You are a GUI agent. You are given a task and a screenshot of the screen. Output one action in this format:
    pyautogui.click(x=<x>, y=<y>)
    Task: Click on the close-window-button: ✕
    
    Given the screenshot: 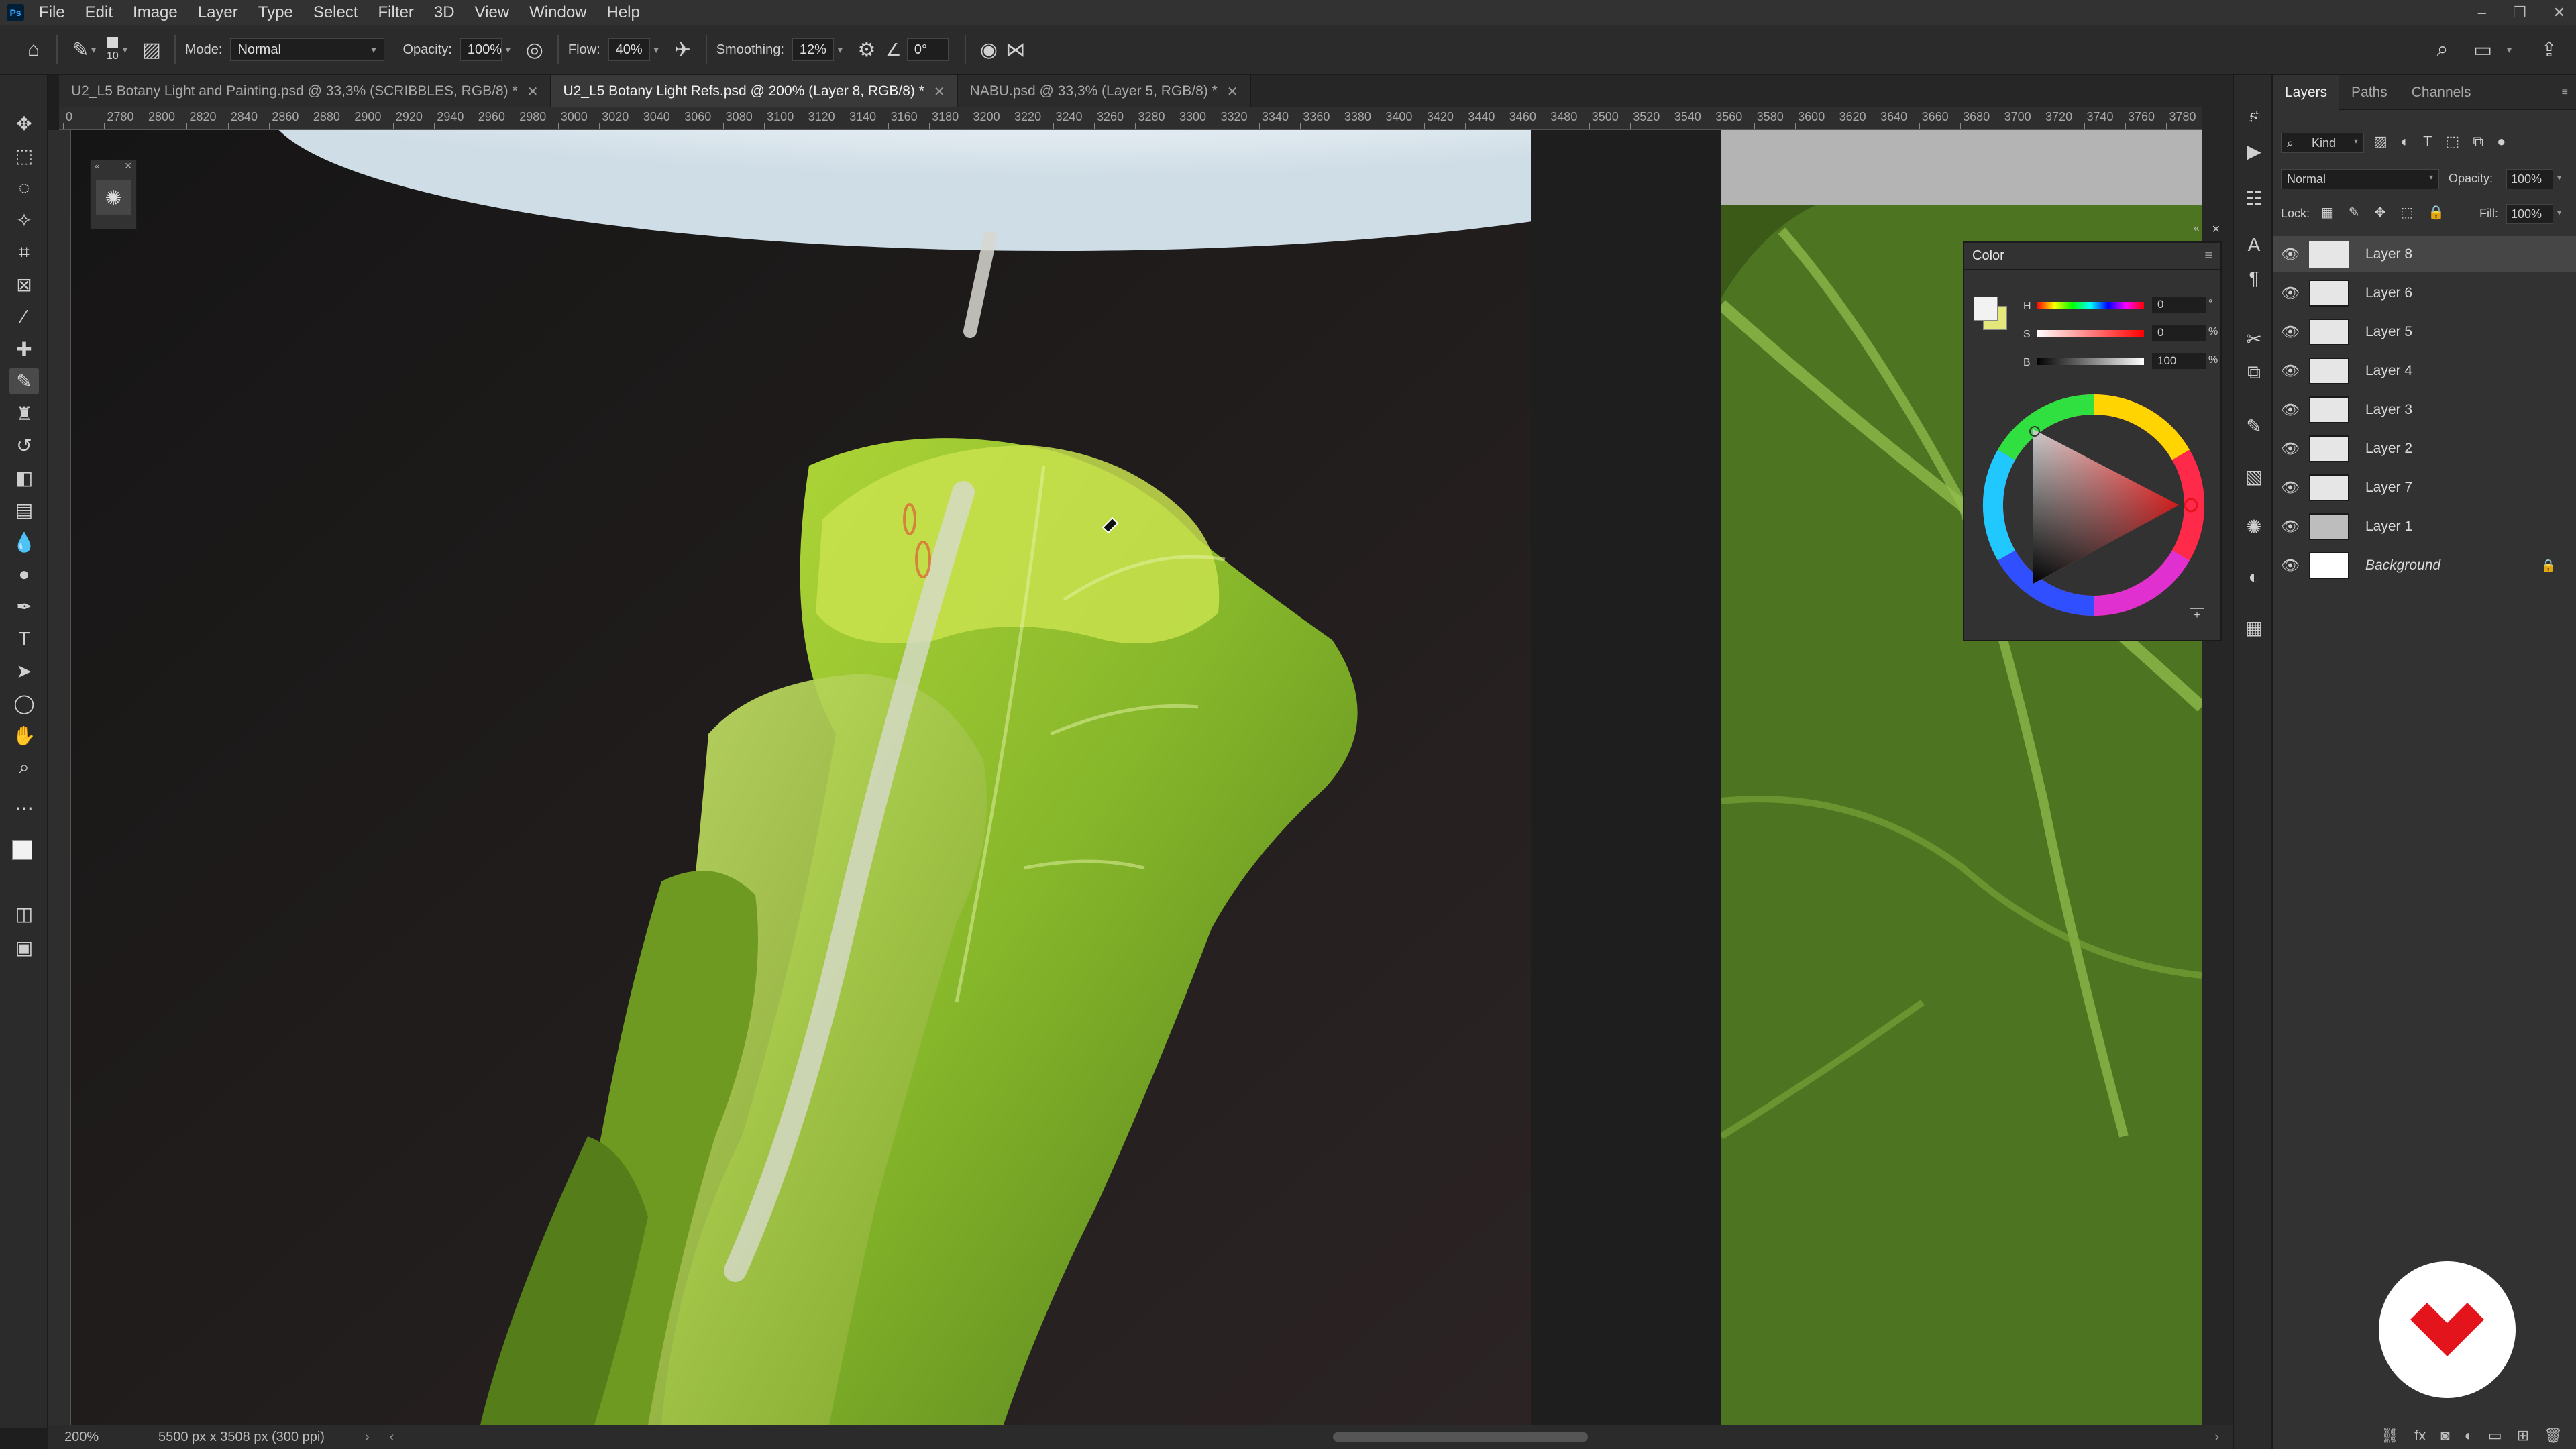 What is the action you would take?
    pyautogui.click(x=2559, y=12)
    